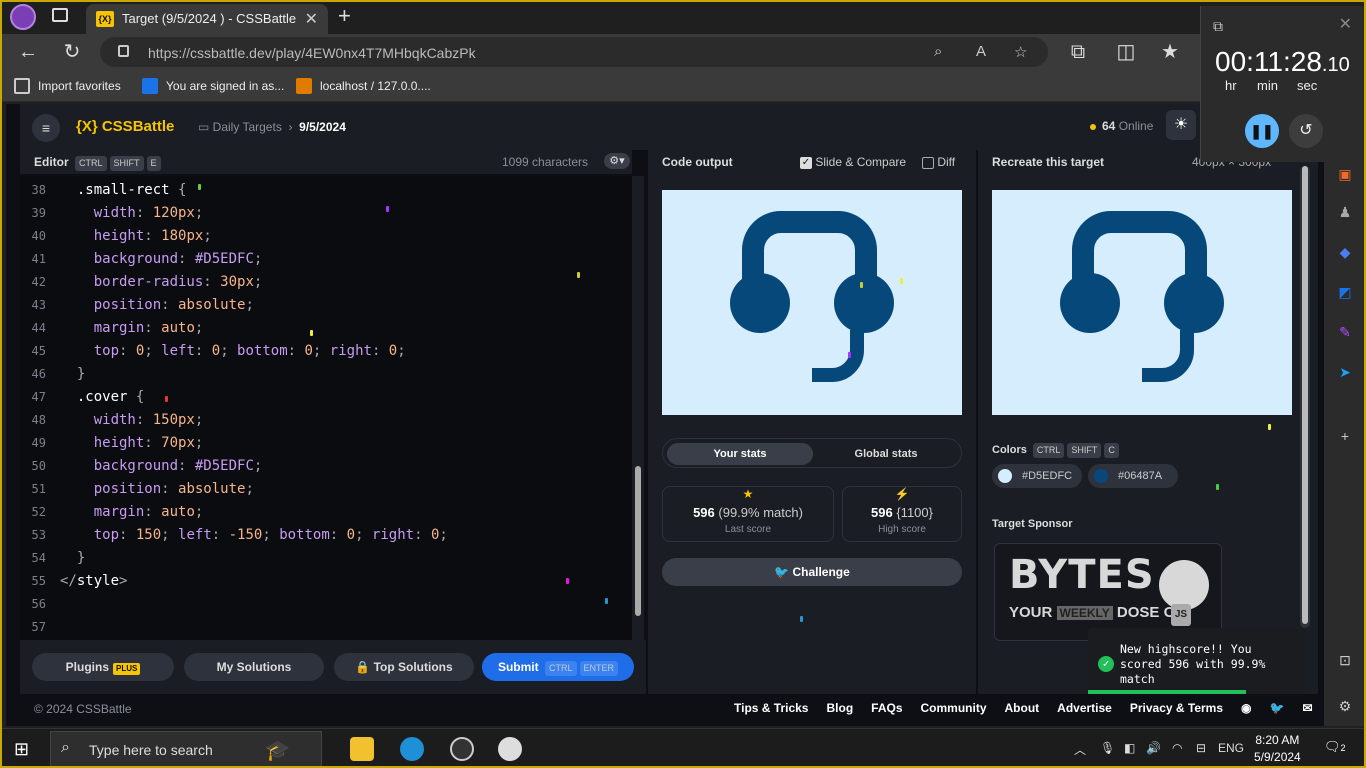 The height and width of the screenshot is (768, 1366). What do you see at coordinates (1097, 612) in the screenshot?
I see `sponsor-tagline: YOUR WEEKLY DOSE OF` at bounding box center [1097, 612].